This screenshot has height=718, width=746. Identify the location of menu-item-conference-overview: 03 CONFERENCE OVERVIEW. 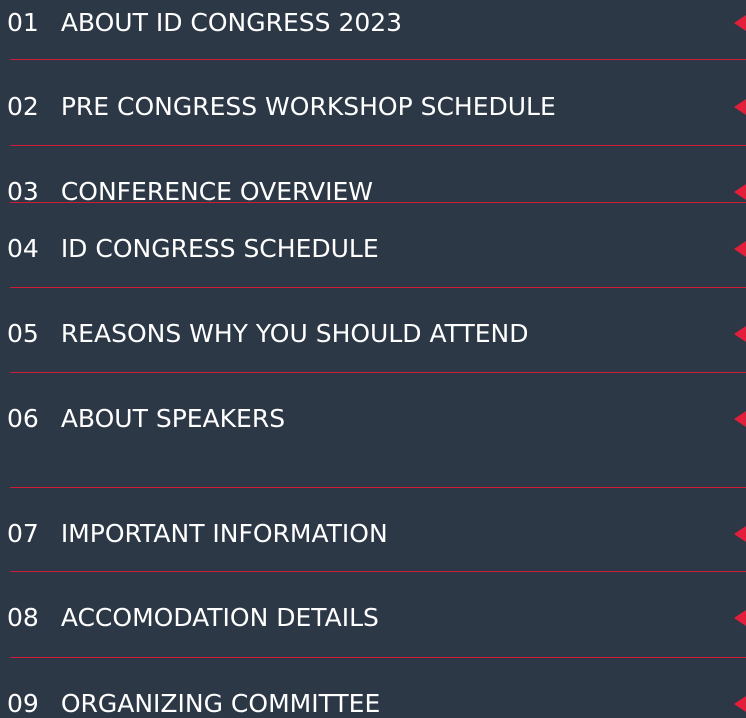
(373, 194).